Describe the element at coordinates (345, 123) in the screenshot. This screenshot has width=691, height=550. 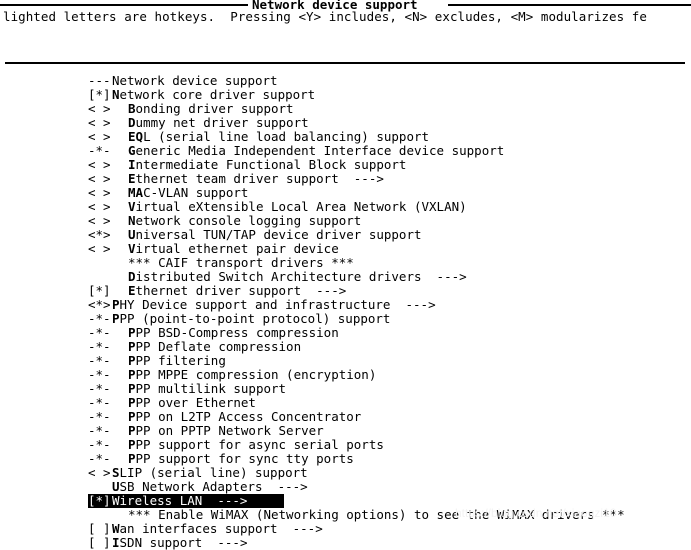
I see `config-row: < > Dummy net driver support` at that location.